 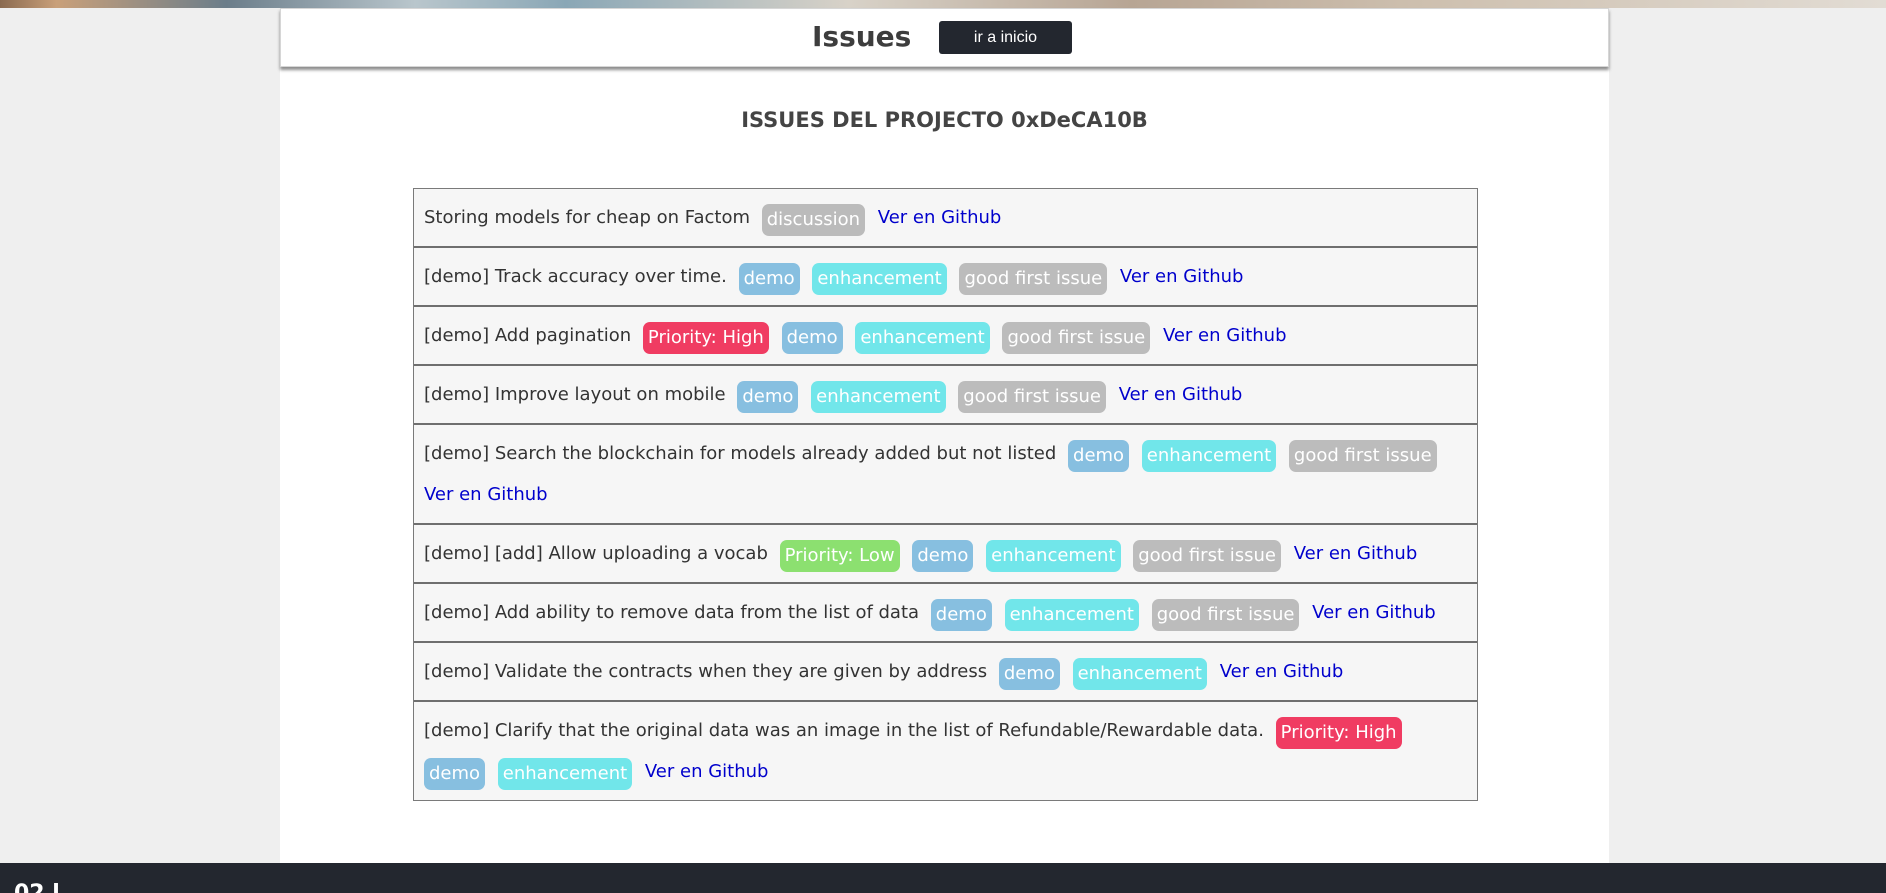 What do you see at coordinates (528, 335) in the screenshot?
I see `issue-title: [demo] Add pagination` at bounding box center [528, 335].